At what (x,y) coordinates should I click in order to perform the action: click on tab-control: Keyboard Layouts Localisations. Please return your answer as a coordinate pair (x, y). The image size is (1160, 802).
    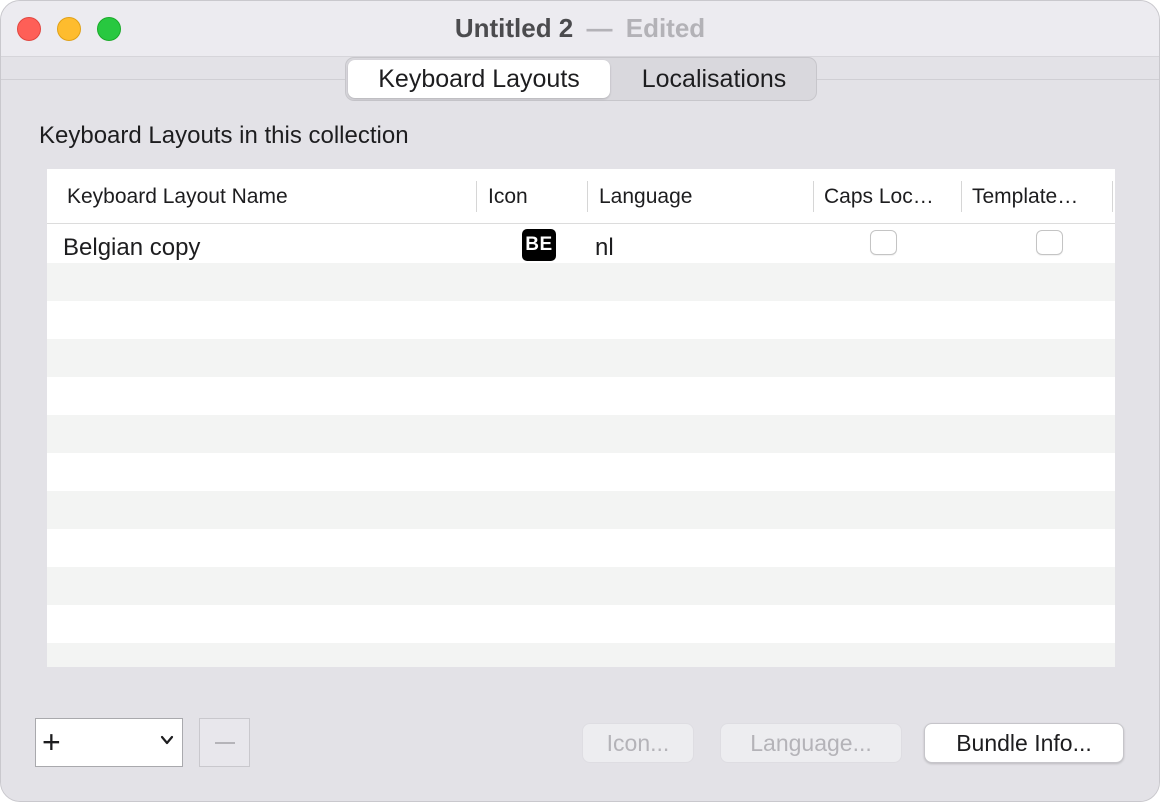
    Looking at the image, I should click on (581, 79).